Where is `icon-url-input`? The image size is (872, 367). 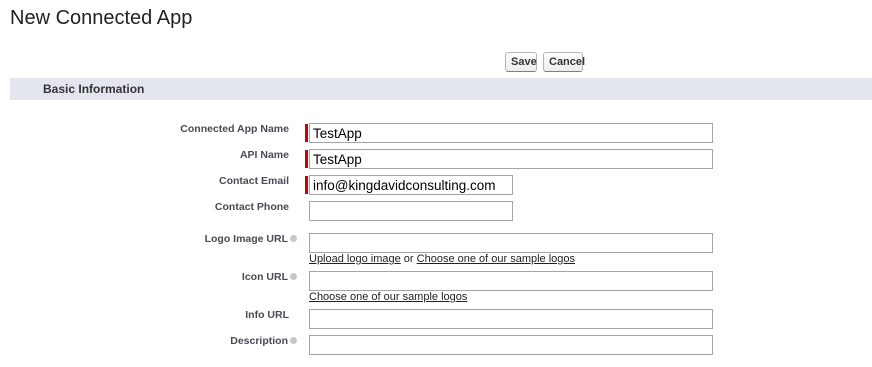
icon-url-input is located at coordinates (511, 281).